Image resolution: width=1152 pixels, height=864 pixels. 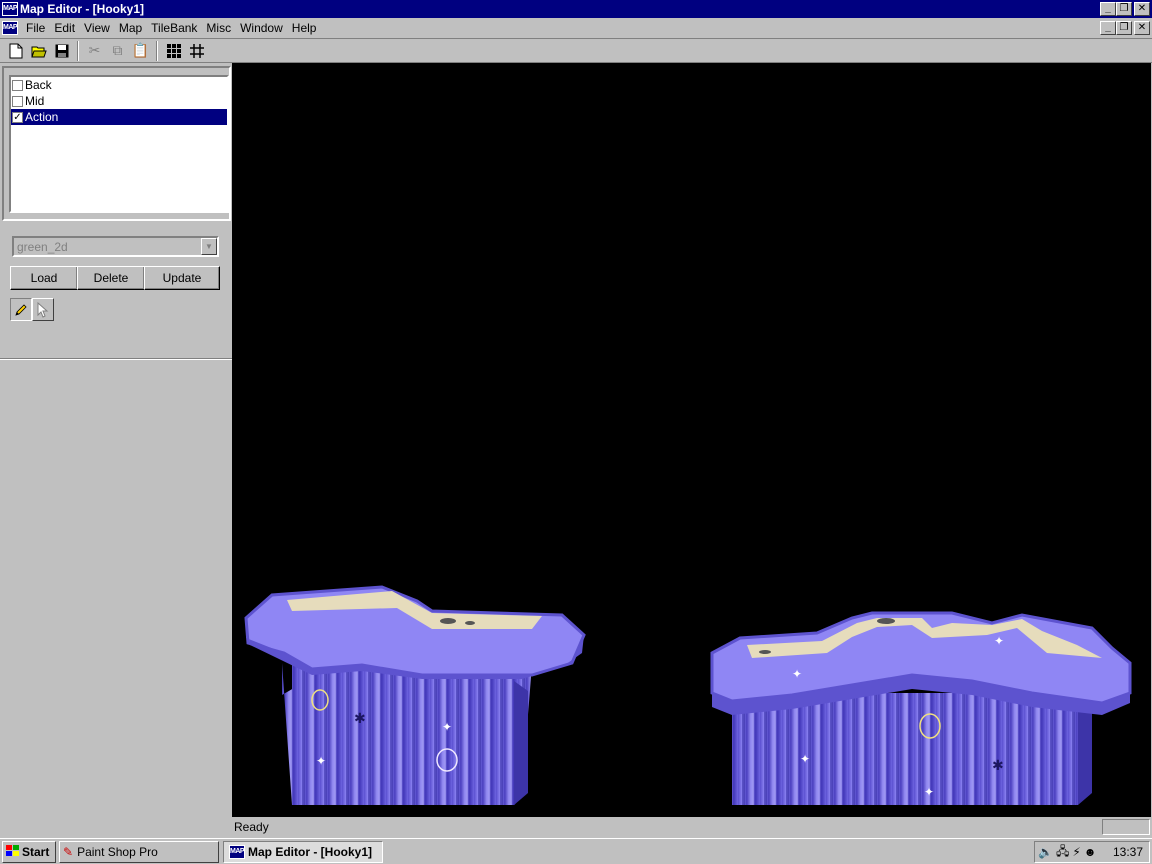 I want to click on menu-tilebank: TileBank, so click(x=174, y=28).